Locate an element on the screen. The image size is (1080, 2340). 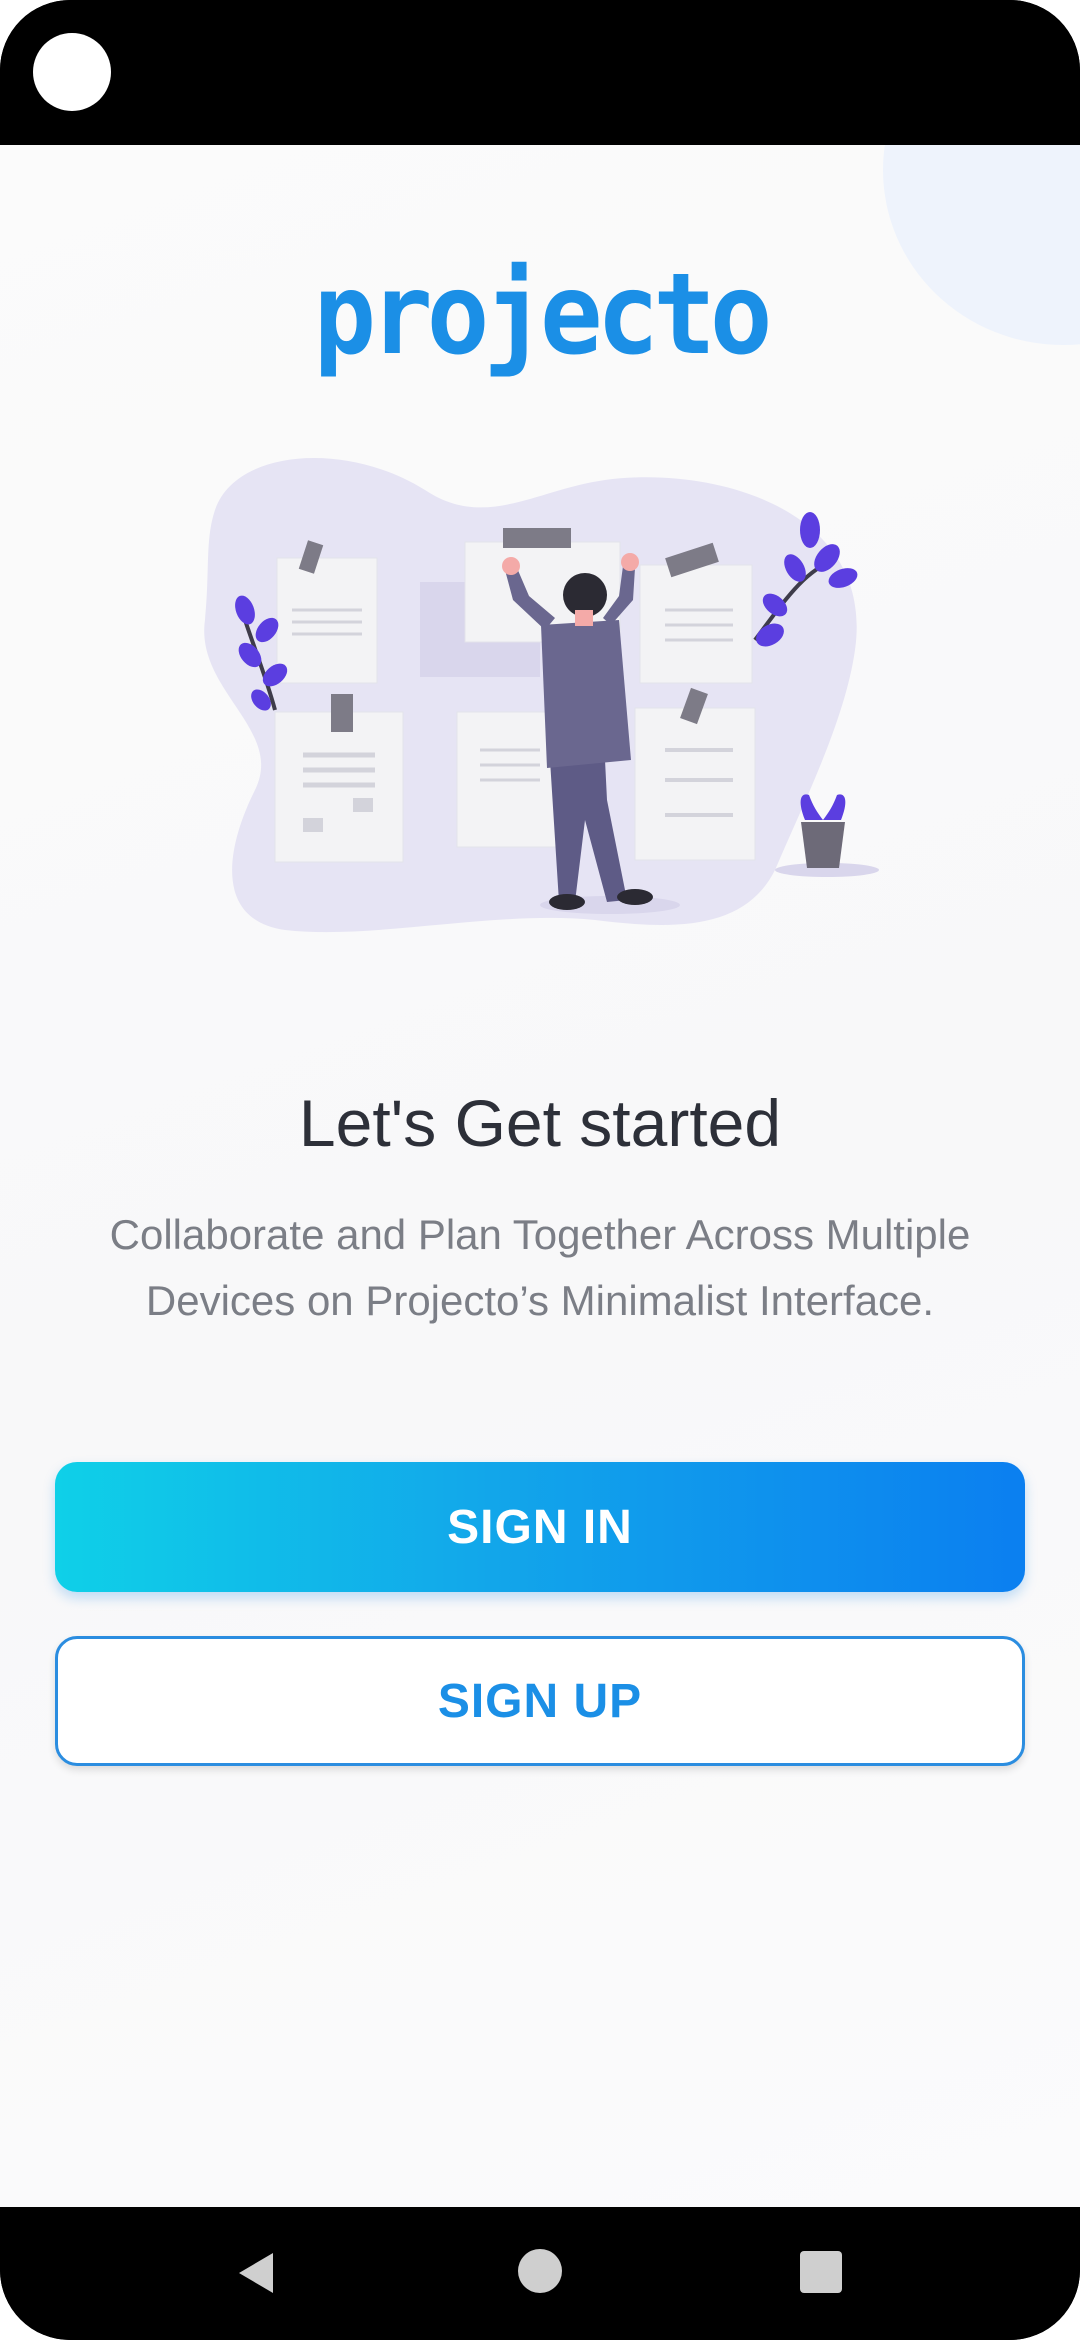
front-camera-icon is located at coordinates (72, 72).